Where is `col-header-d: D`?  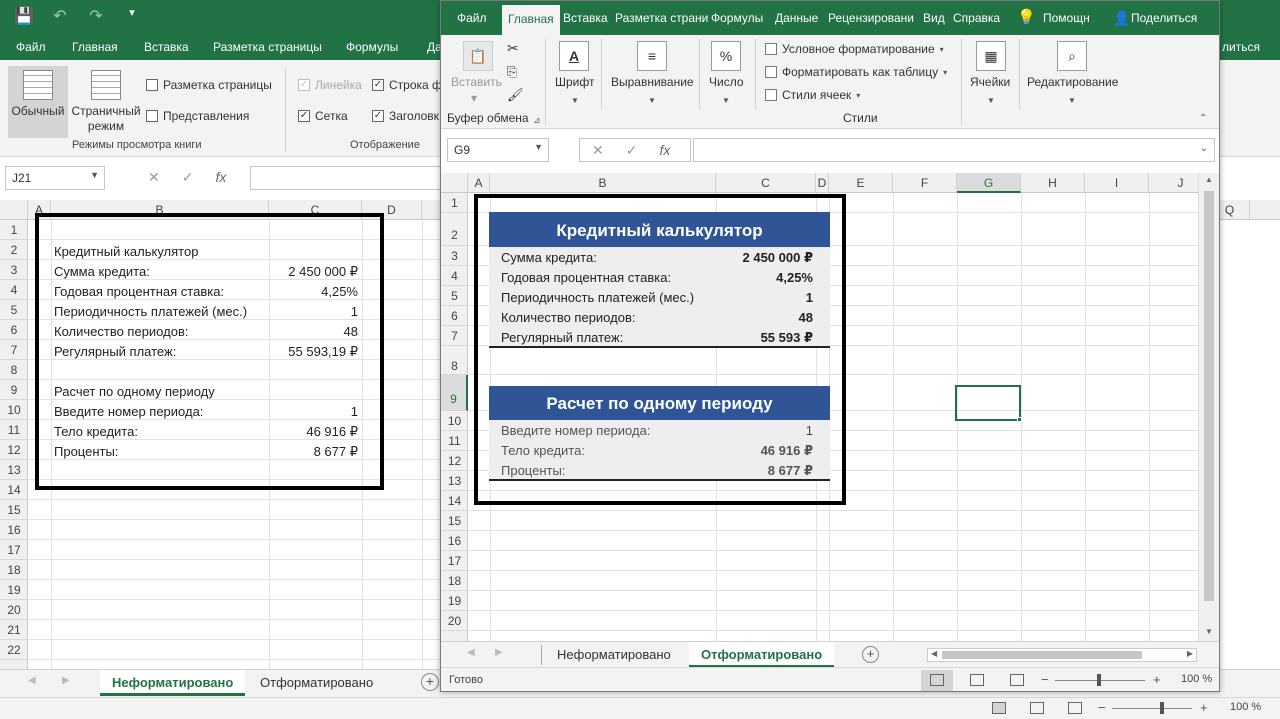
col-header-d: D is located at coordinates (822, 183).